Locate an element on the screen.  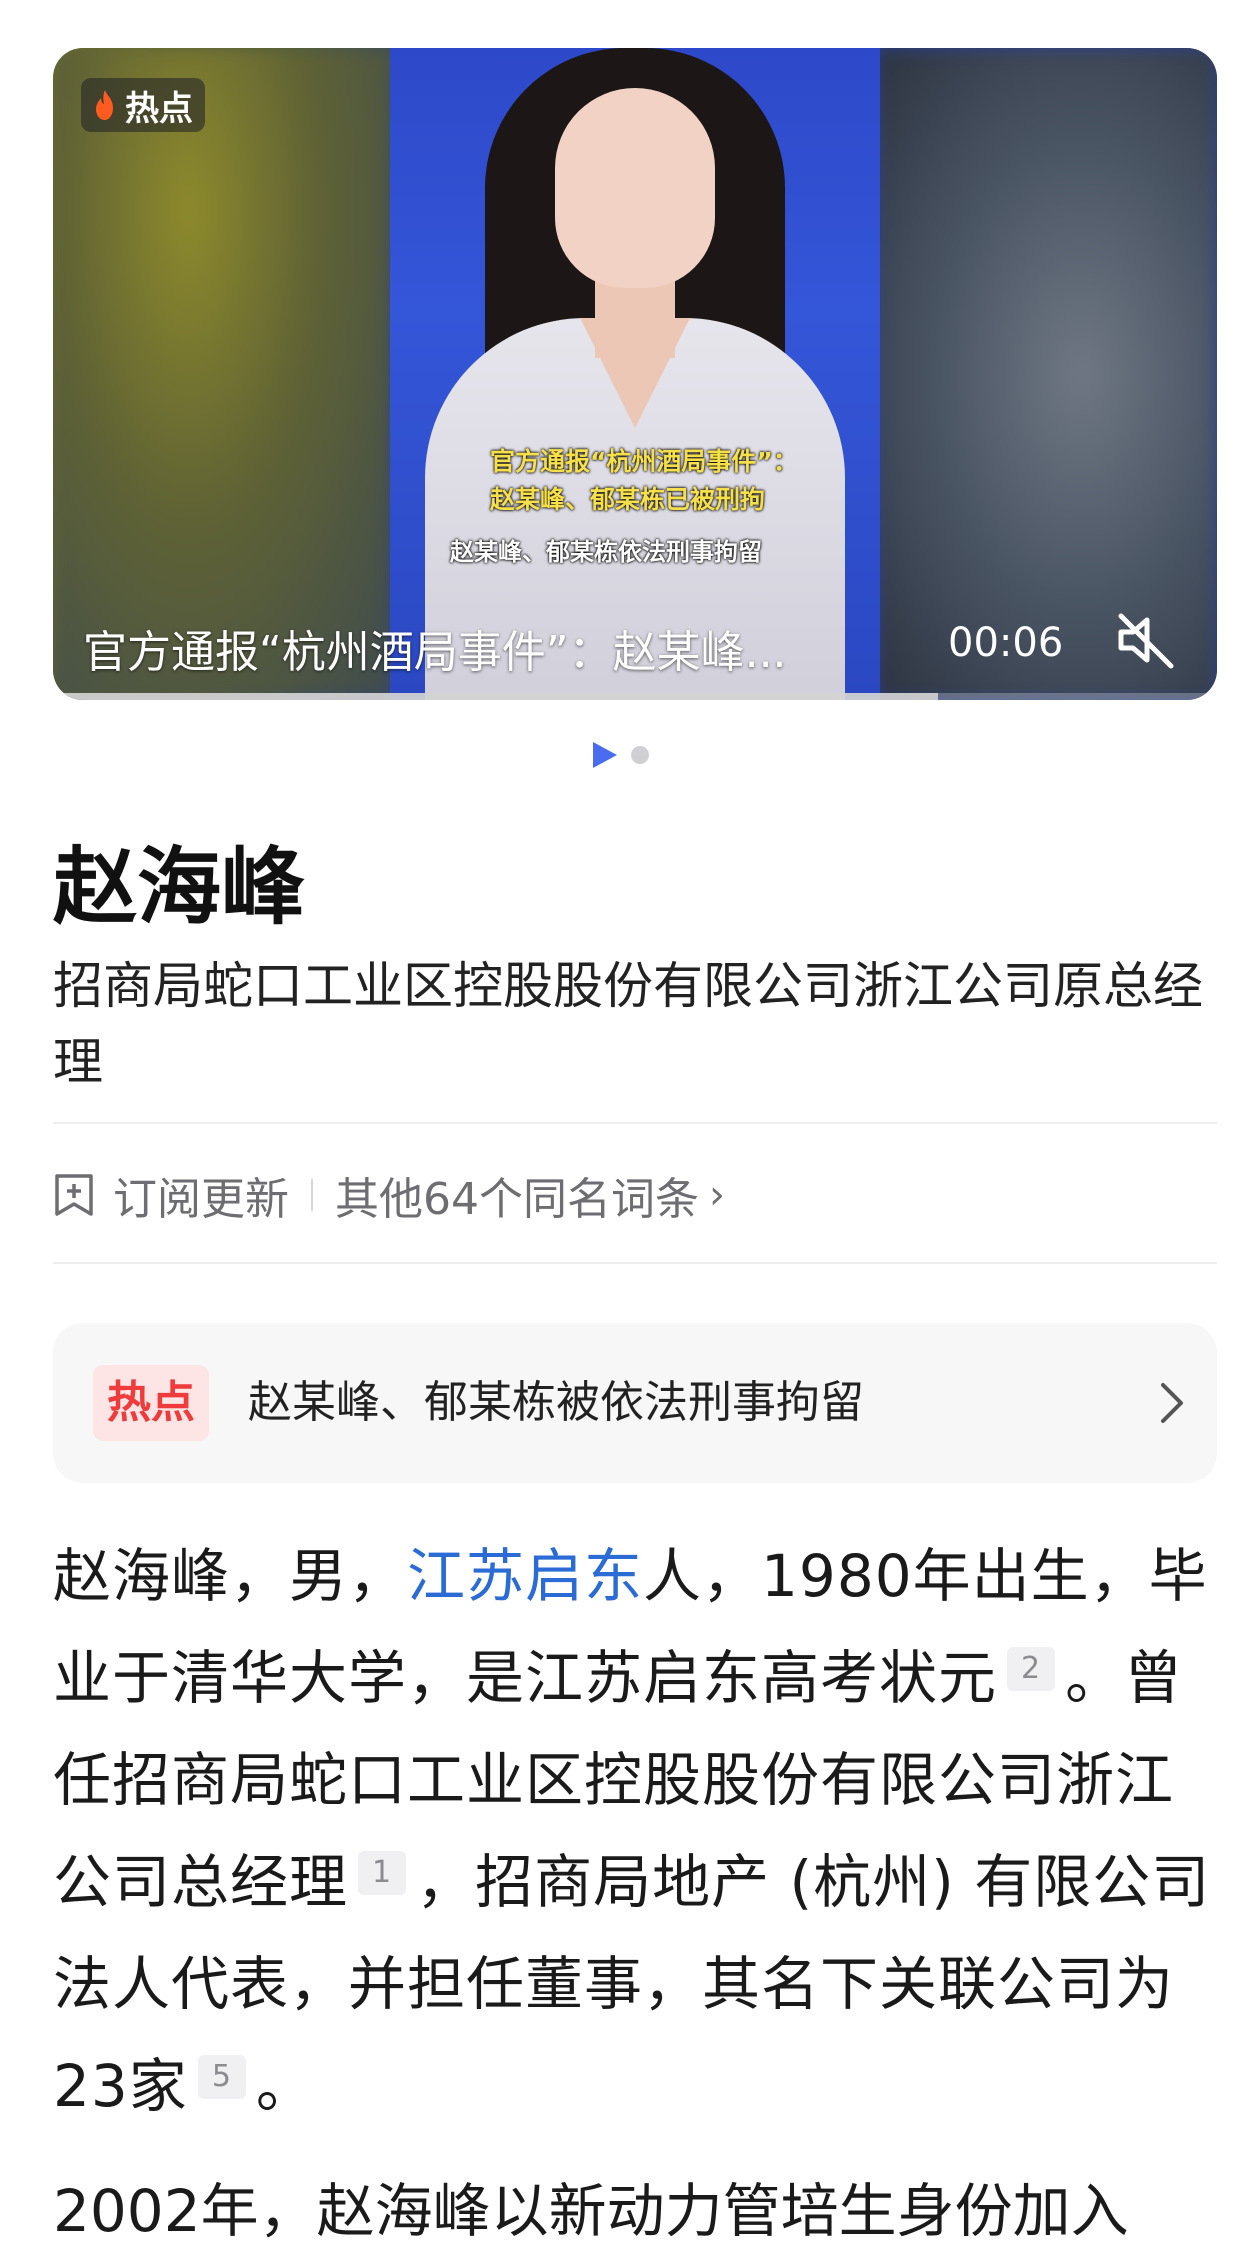
subscribe-icon is located at coordinates (74, 1195).